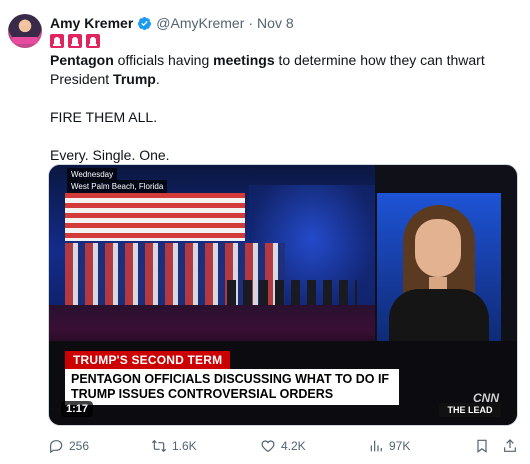 The width and height of the screenshot is (530, 464). What do you see at coordinates (56, 447) in the screenshot?
I see `reply-icon` at bounding box center [56, 447].